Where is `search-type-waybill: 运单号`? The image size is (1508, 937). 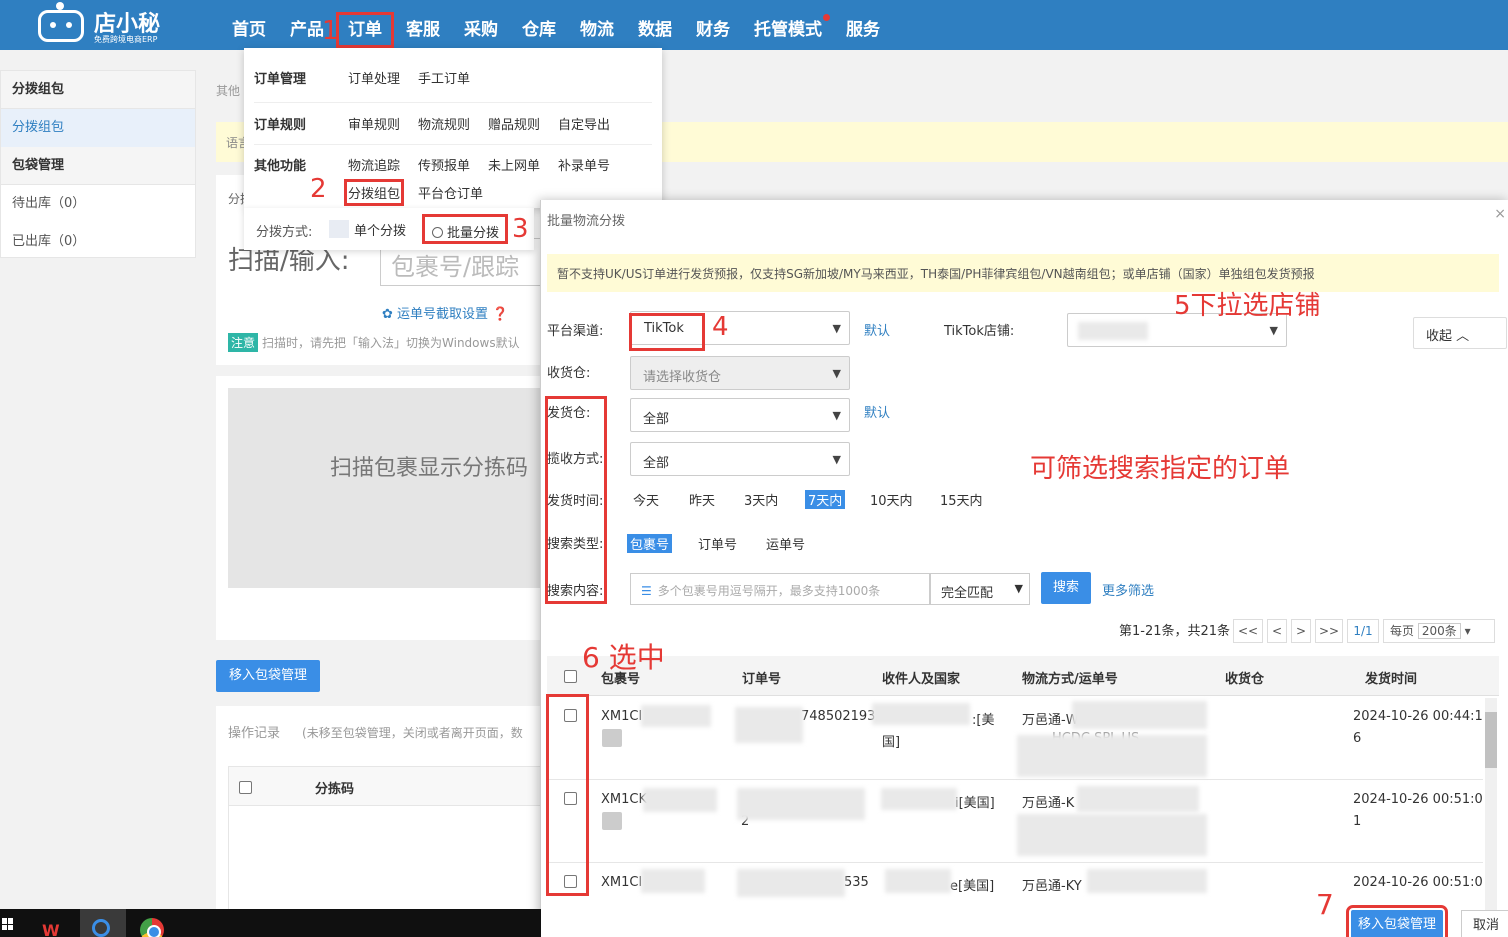
search-type-waybill: 运单号 is located at coordinates (785, 543).